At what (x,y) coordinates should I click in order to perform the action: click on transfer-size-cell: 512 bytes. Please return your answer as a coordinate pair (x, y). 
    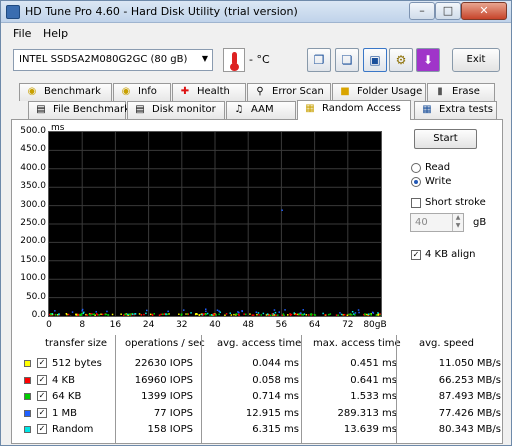
    Looking at the image, I should click on (77, 363).